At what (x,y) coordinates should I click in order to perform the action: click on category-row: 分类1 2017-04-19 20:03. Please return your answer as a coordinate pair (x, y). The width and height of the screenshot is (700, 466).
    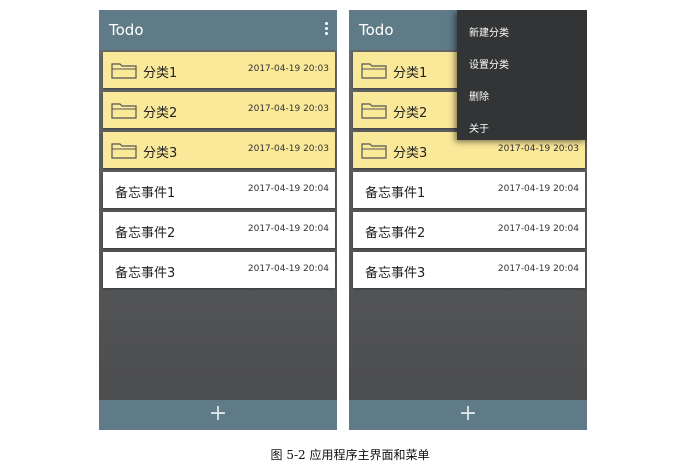
    Looking at the image, I should click on (219, 70).